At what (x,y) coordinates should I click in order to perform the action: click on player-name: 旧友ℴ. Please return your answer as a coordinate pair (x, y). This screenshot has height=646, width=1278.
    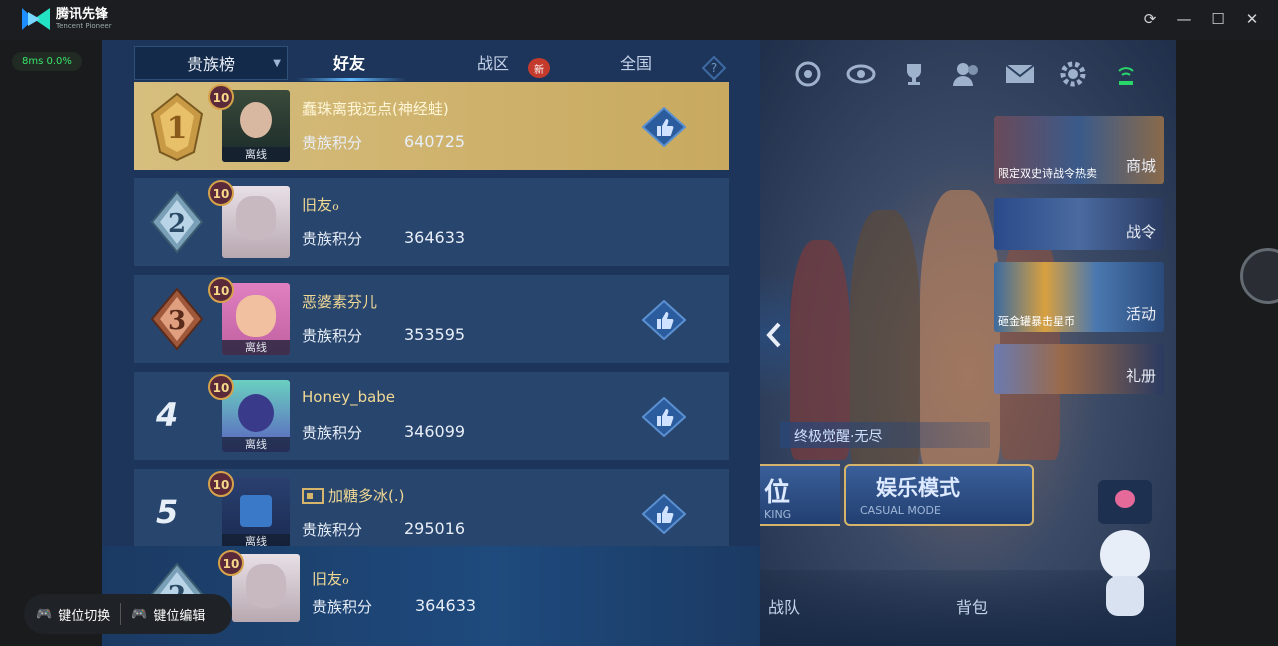
    Looking at the image, I should click on (320, 205).